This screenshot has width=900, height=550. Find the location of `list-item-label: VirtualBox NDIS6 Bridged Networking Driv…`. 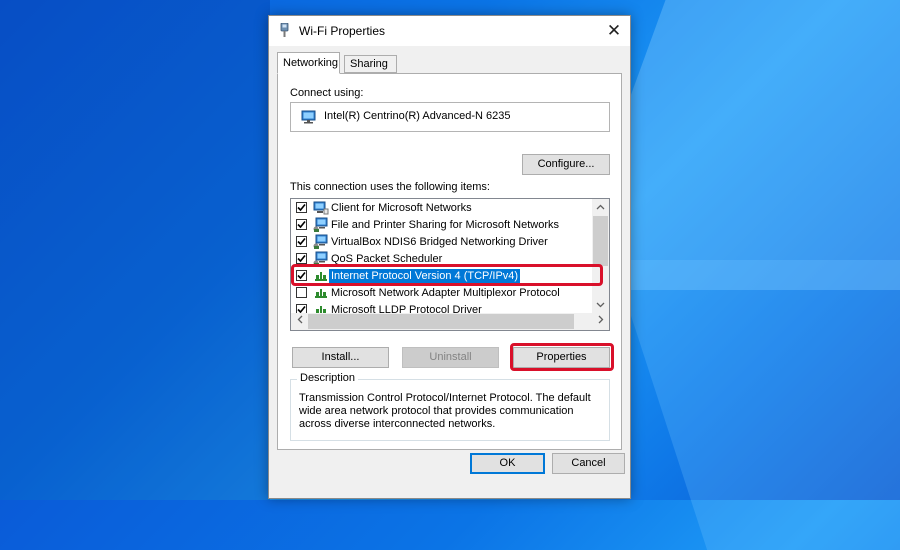

list-item-label: VirtualBox NDIS6 Bridged Networking Driv… is located at coordinates (439, 242).